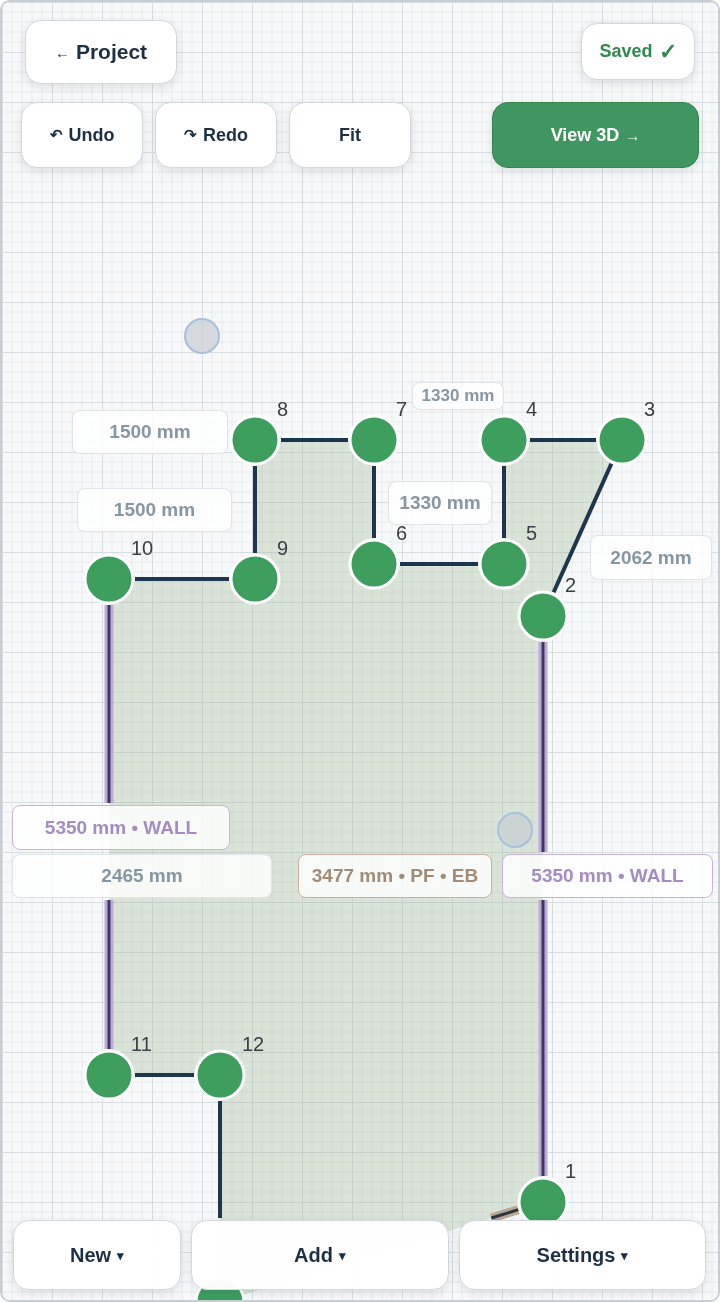 The image size is (720, 1302). What do you see at coordinates (505, 1214) in the screenshot?
I see `edge-line` at bounding box center [505, 1214].